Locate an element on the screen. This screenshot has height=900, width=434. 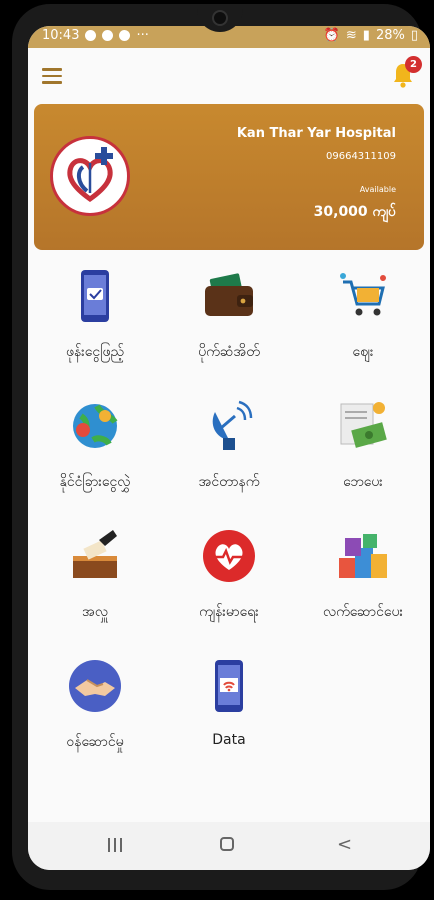
status-time: 10:43 is located at coordinates (61, 35).